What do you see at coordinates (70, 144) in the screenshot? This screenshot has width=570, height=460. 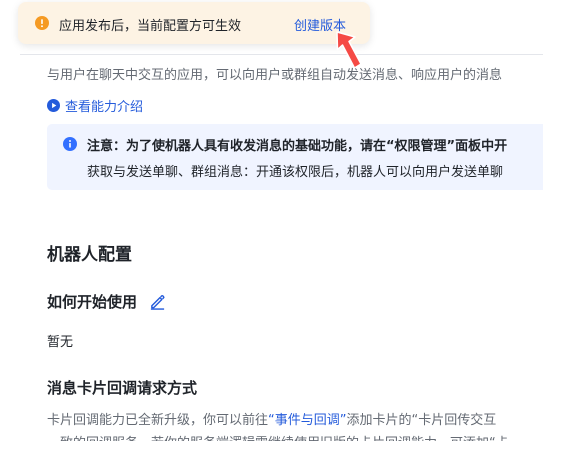 I see `info-icon` at bounding box center [70, 144].